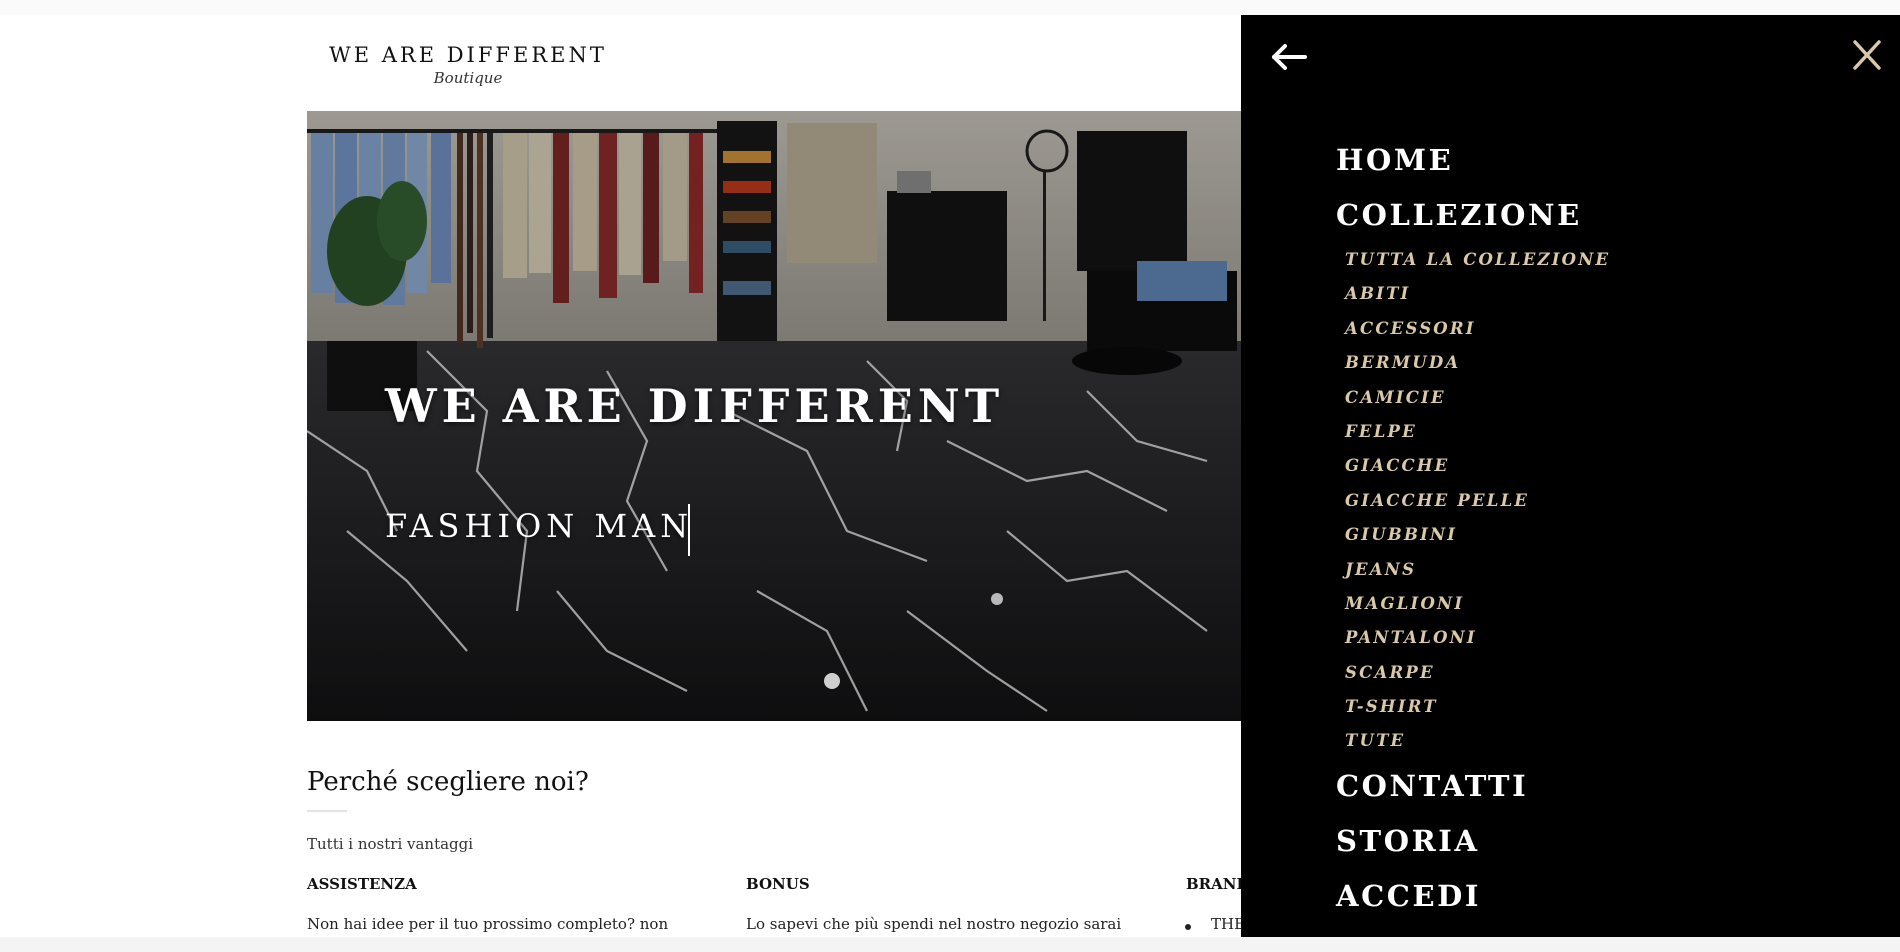 The image size is (1900, 952). I want to click on feature-heading-brand: BRAND, so click(1218, 884).